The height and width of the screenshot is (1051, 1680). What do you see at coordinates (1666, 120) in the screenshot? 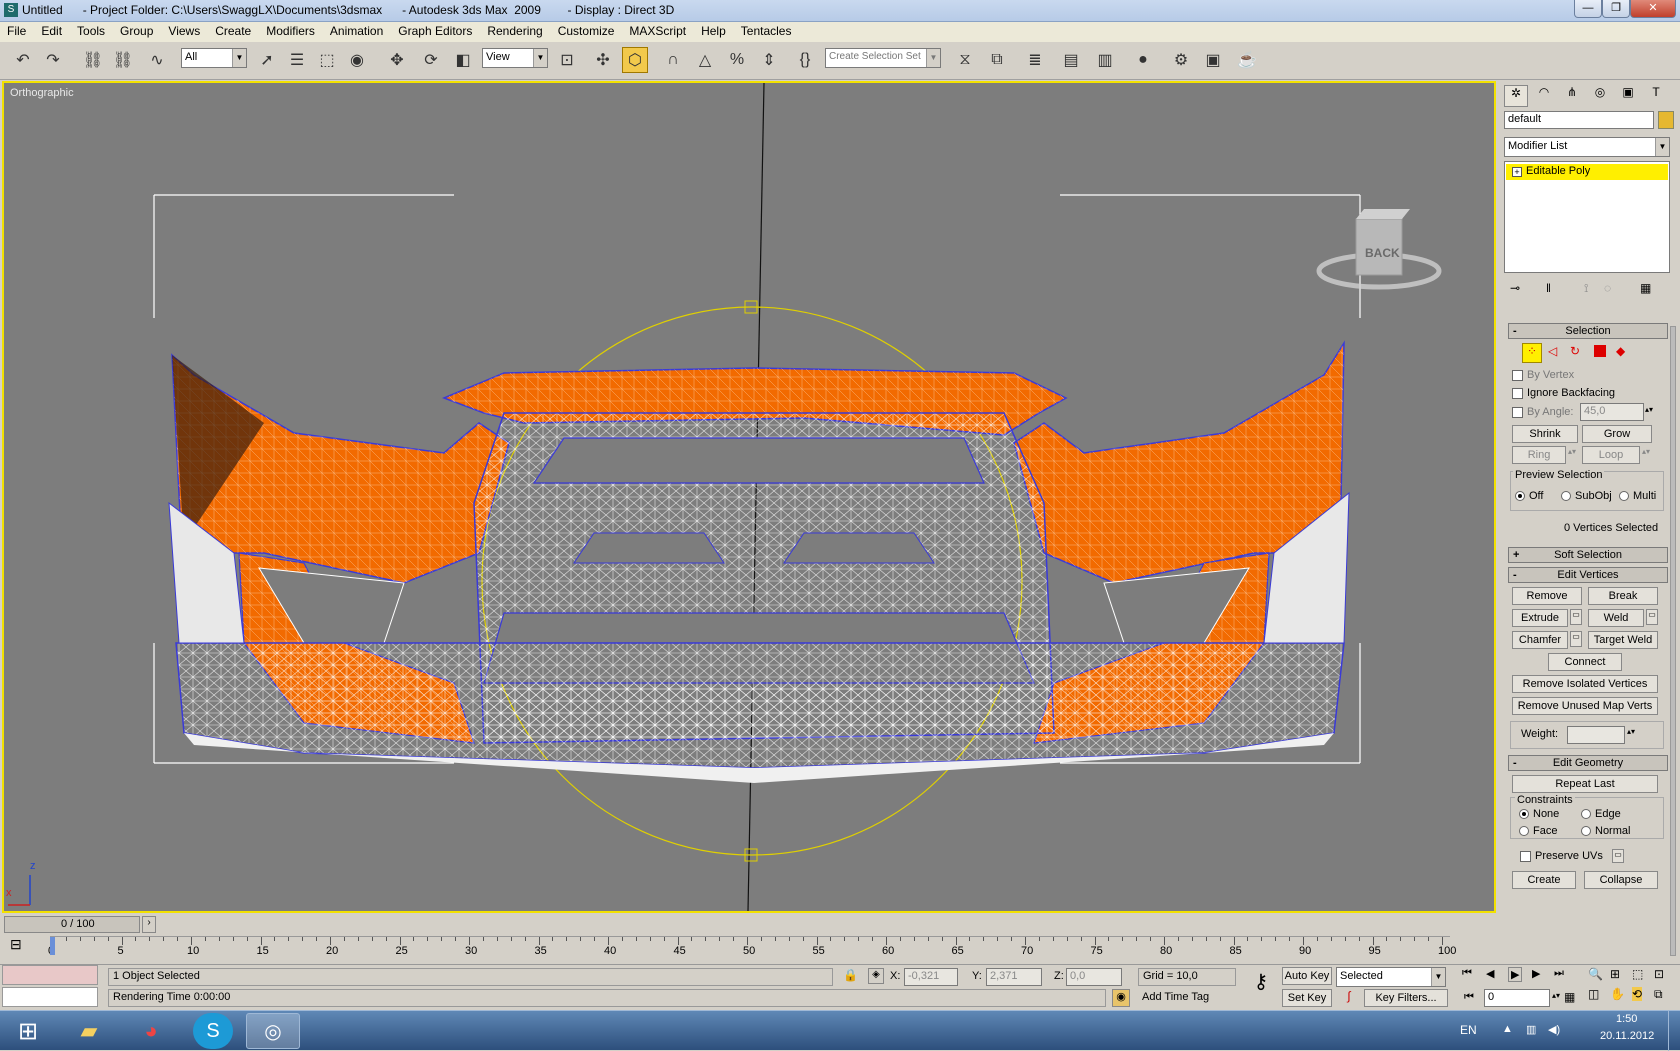
I see `object-color-swatch` at bounding box center [1666, 120].